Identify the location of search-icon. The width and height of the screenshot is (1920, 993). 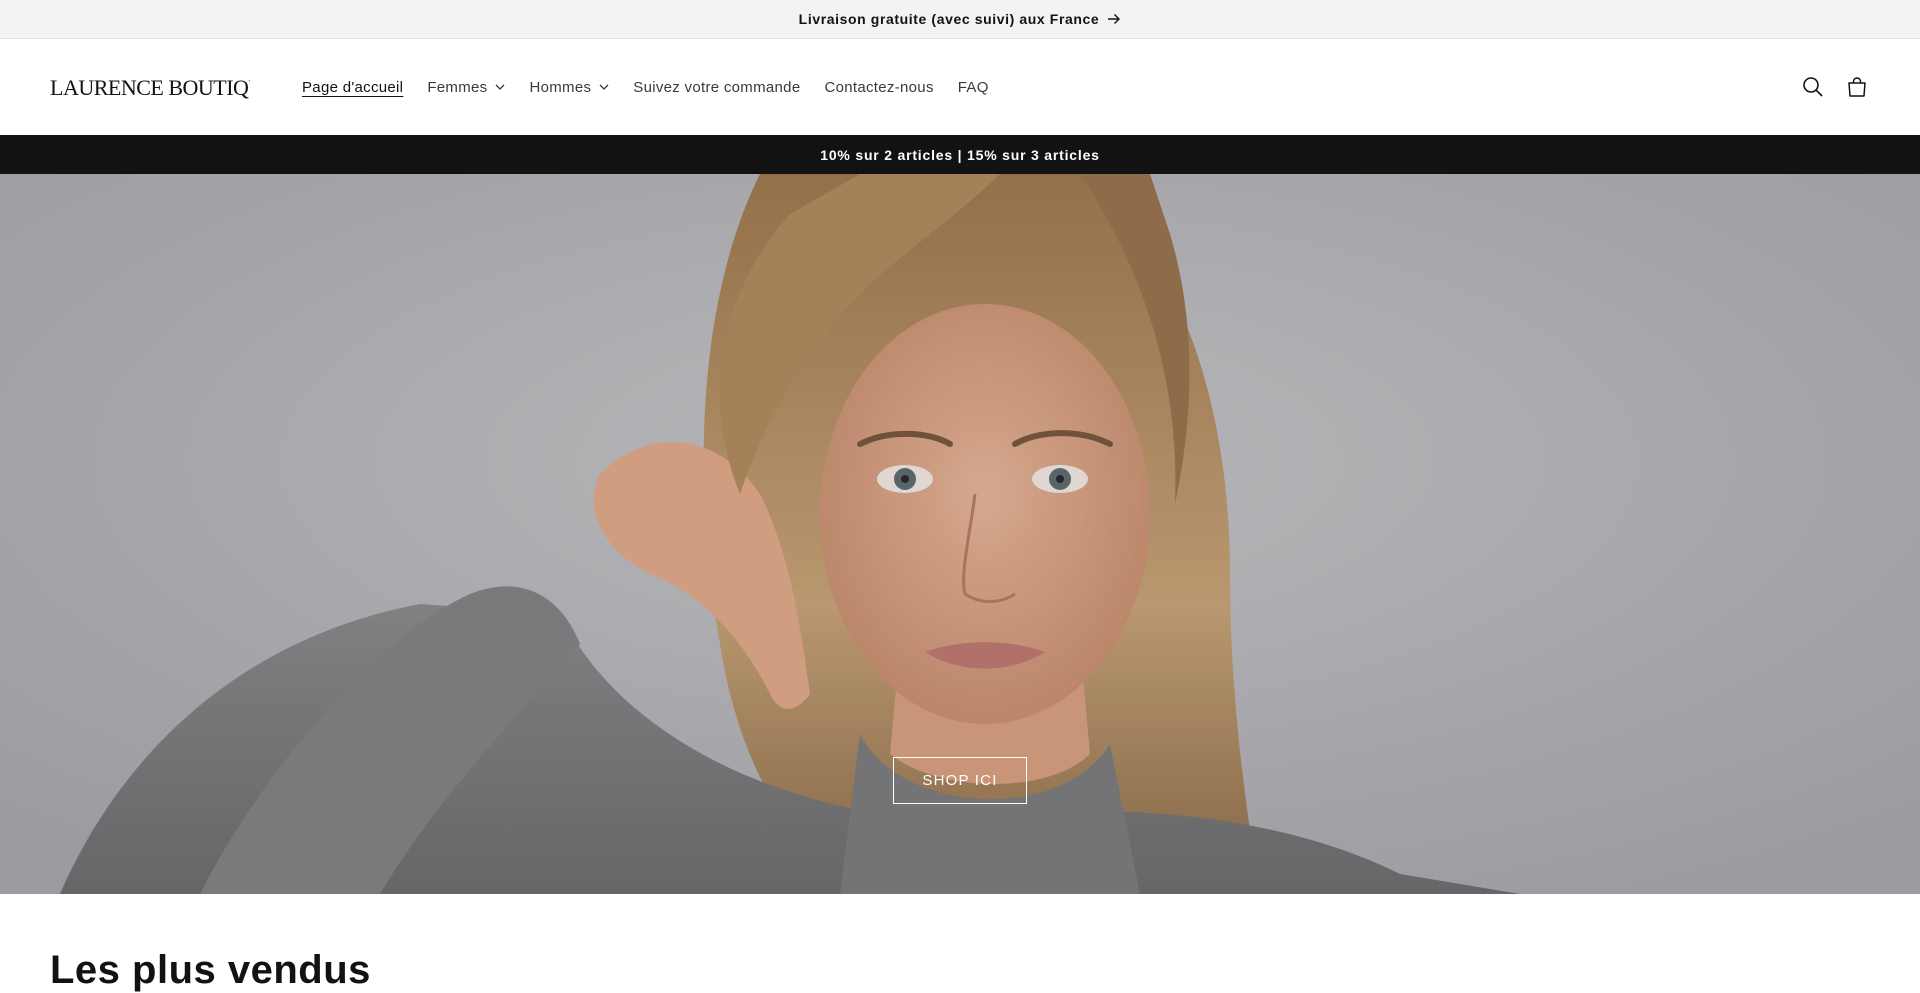
(1813, 87).